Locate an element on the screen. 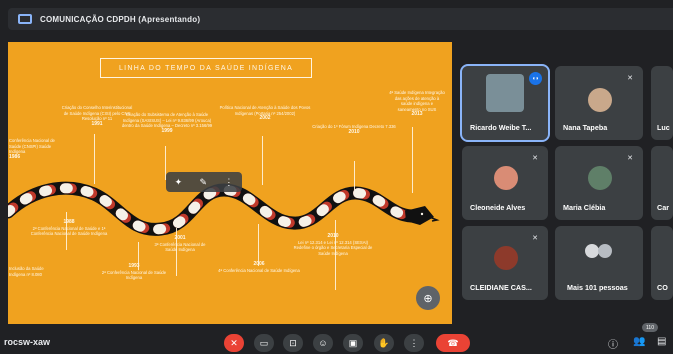  raise-hand-icon: ✋ is located at coordinates (384, 342).